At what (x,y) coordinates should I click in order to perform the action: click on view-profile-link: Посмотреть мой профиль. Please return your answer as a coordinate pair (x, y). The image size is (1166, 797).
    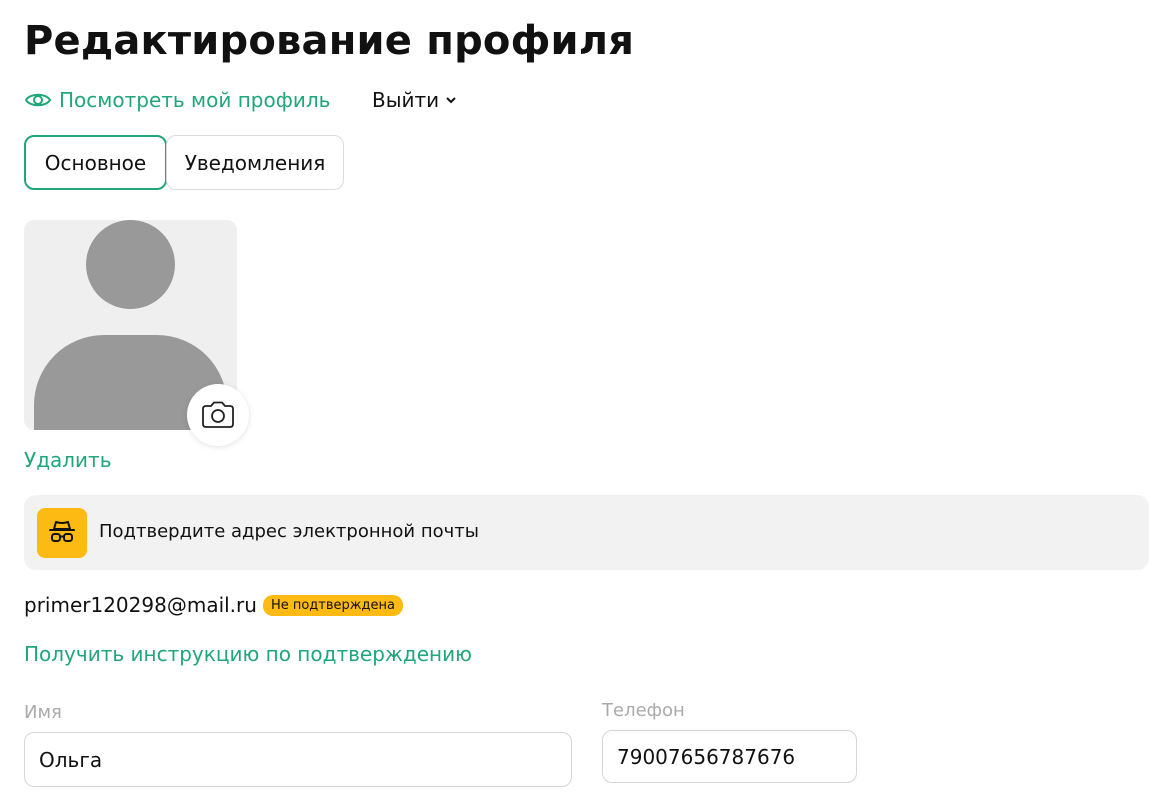
    Looking at the image, I should click on (177, 100).